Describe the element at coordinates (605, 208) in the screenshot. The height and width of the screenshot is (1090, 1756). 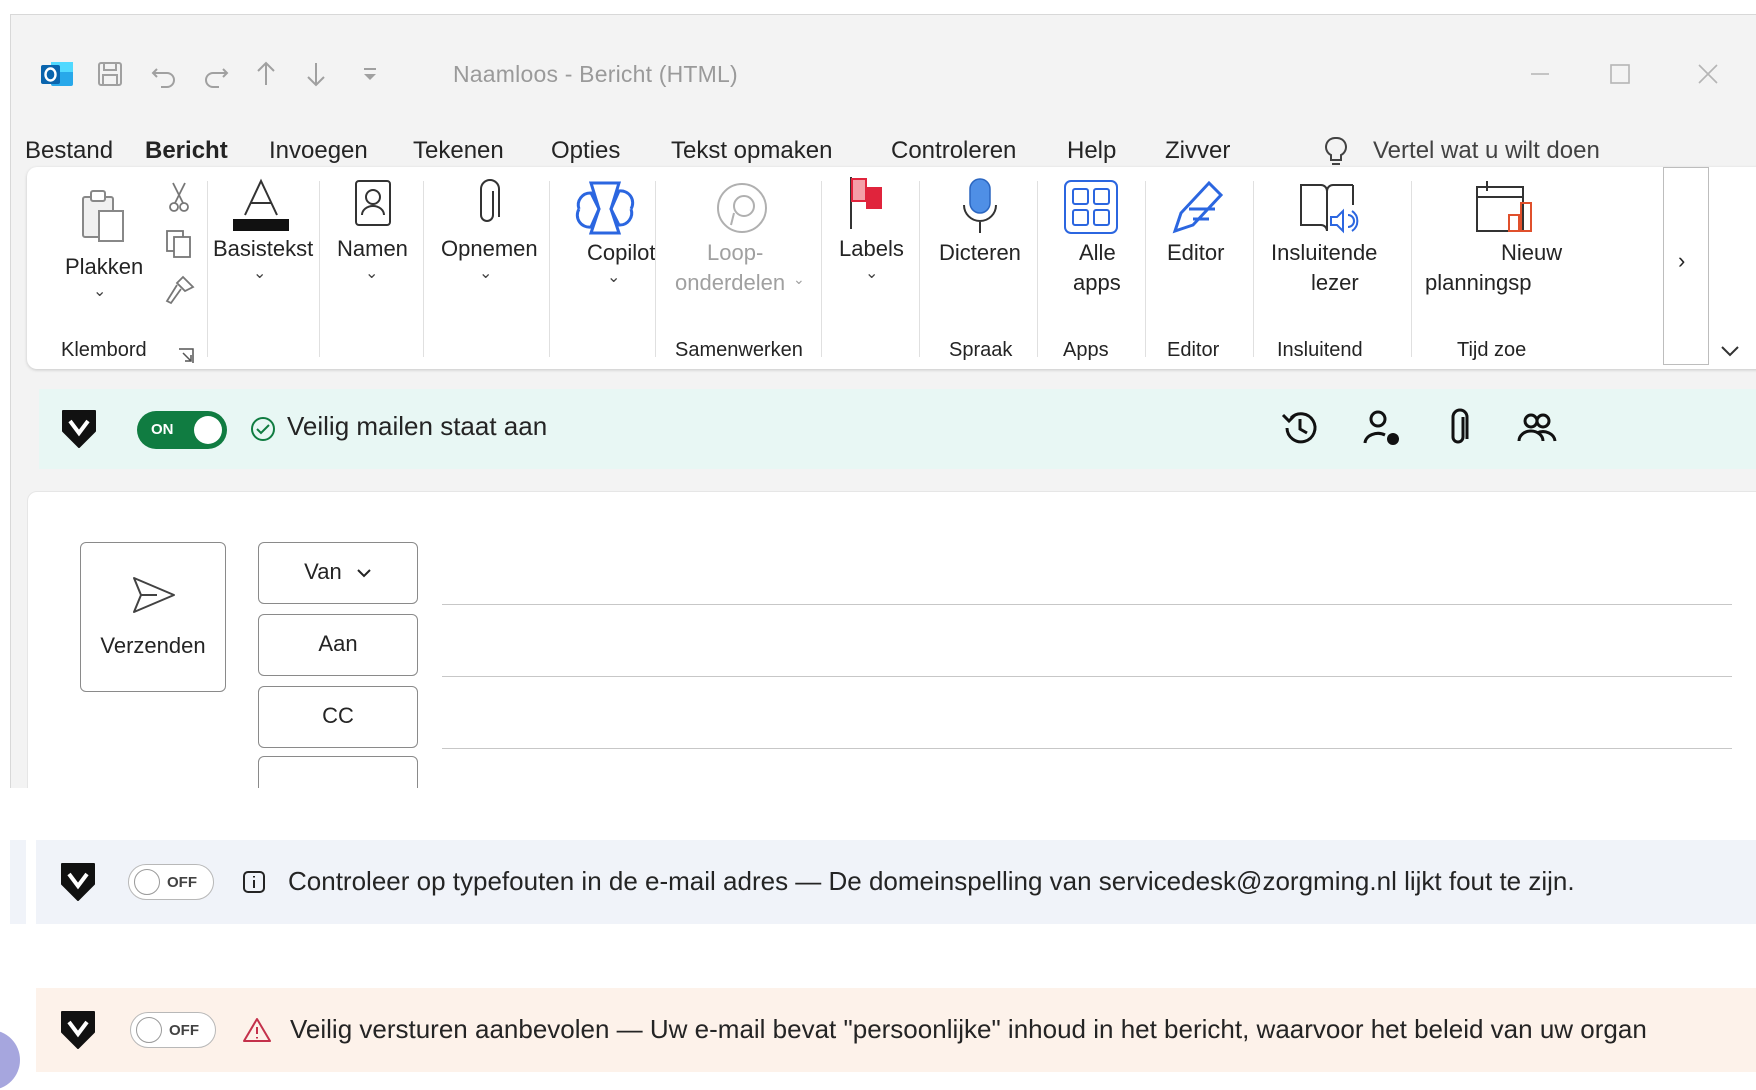
I see `copilot-icon` at that location.